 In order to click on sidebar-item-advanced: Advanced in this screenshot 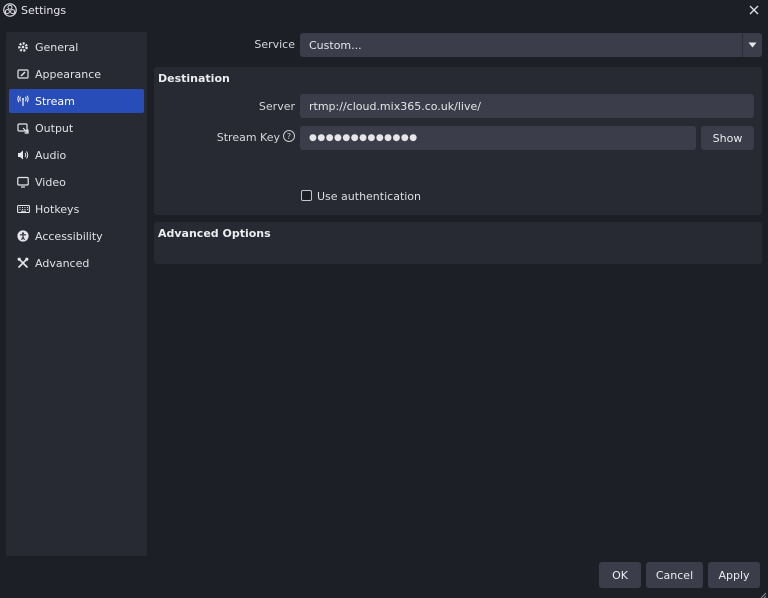, I will do `click(76, 263)`.